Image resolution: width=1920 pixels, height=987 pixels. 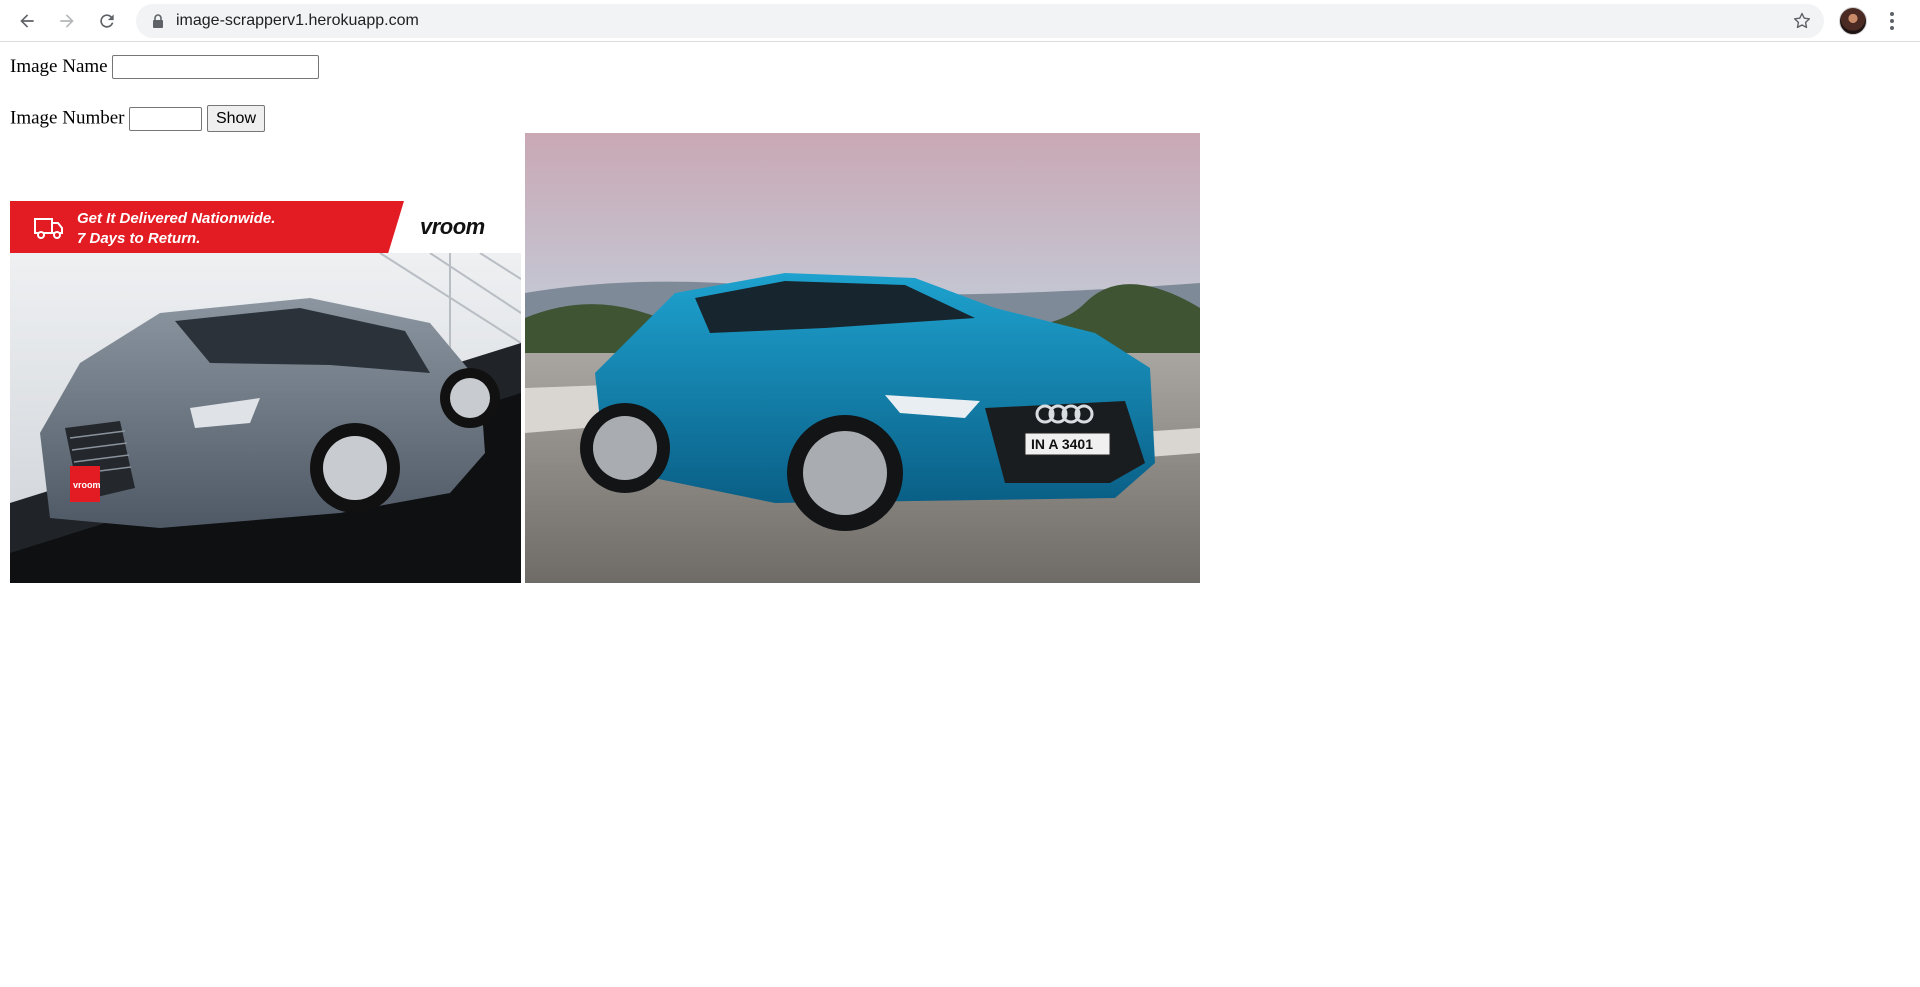 What do you see at coordinates (1853, 21) in the screenshot?
I see `profile-avatar` at bounding box center [1853, 21].